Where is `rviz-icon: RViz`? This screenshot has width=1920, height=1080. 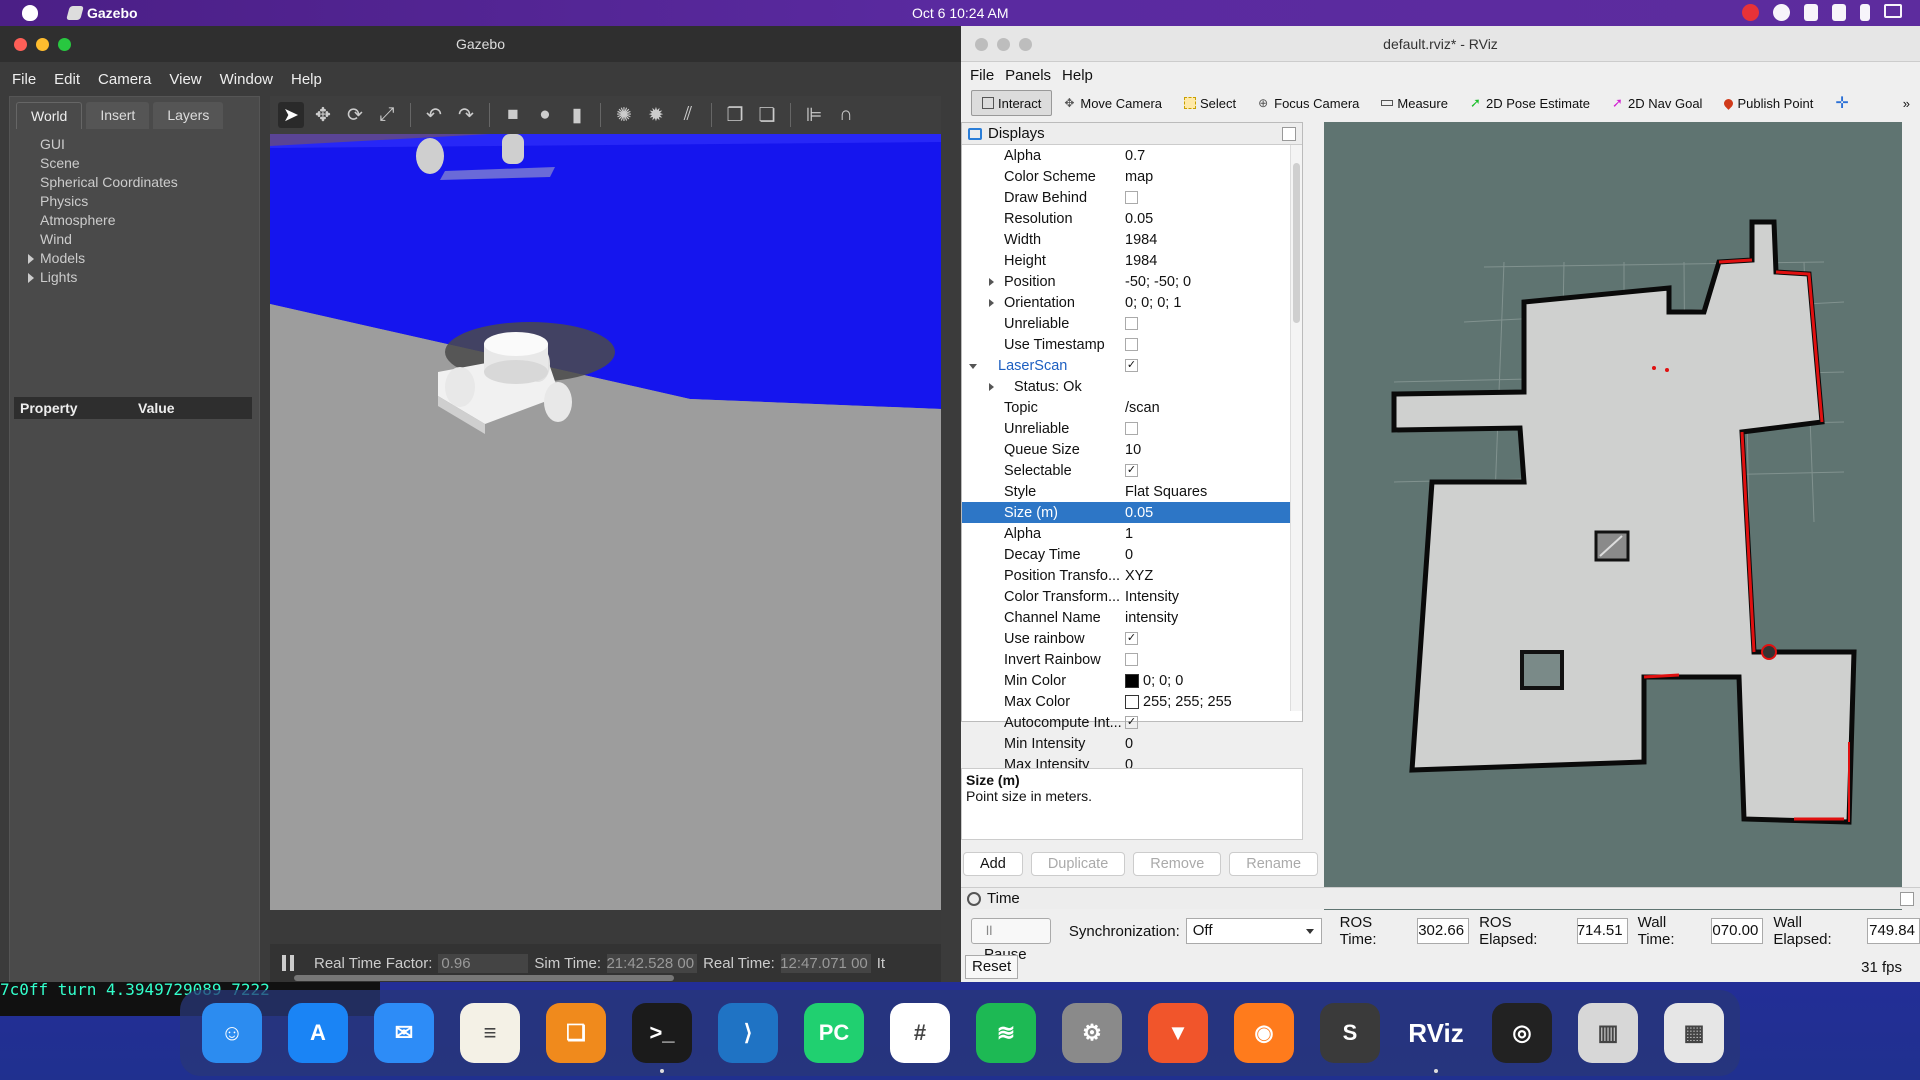
rviz-icon: RViz is located at coordinates (1436, 1038).